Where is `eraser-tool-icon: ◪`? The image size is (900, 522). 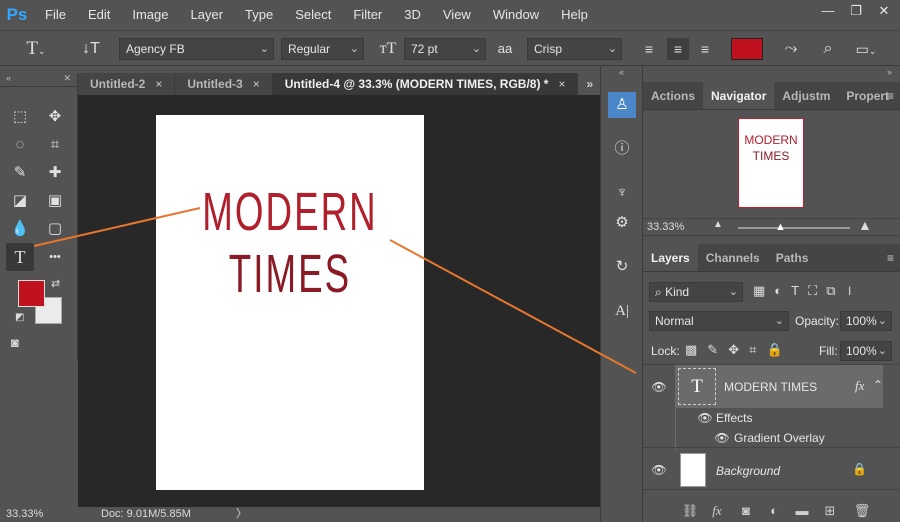
eraser-tool-icon: ◪ is located at coordinates (20, 201).